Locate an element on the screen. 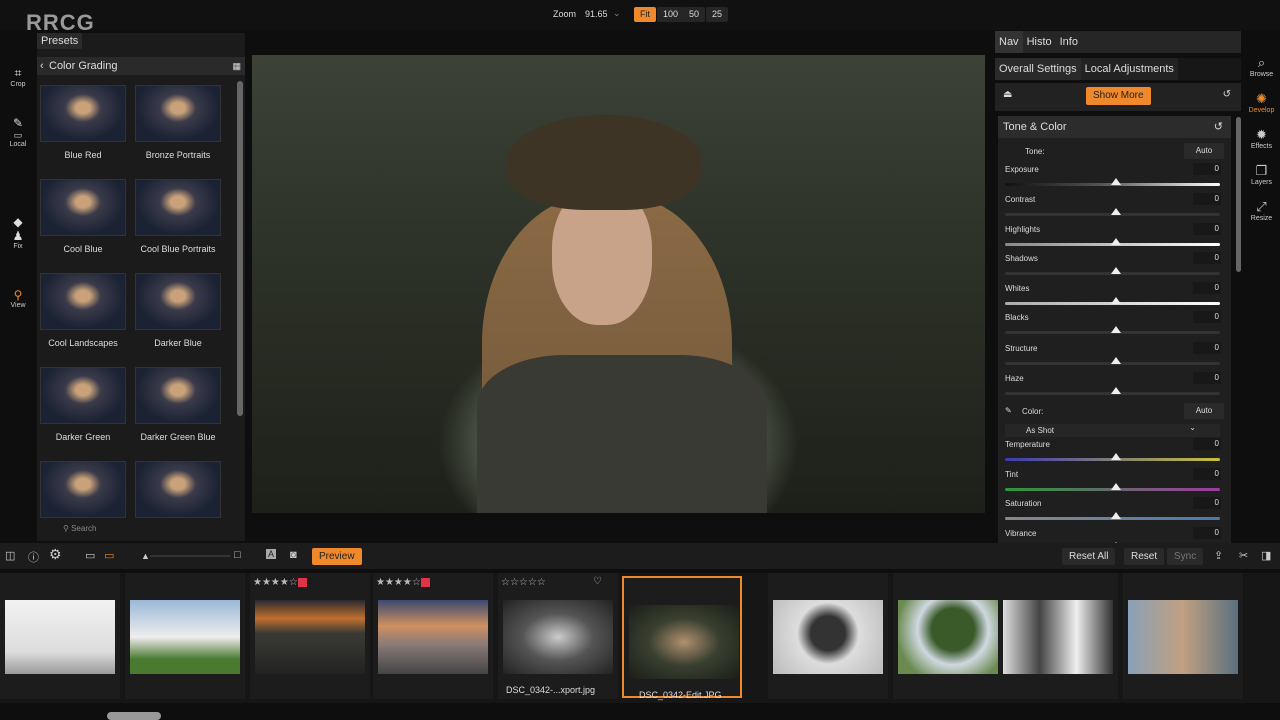 The width and height of the screenshot is (1280, 720). star-rating: ★★★★☆ is located at coordinates (280, 582).